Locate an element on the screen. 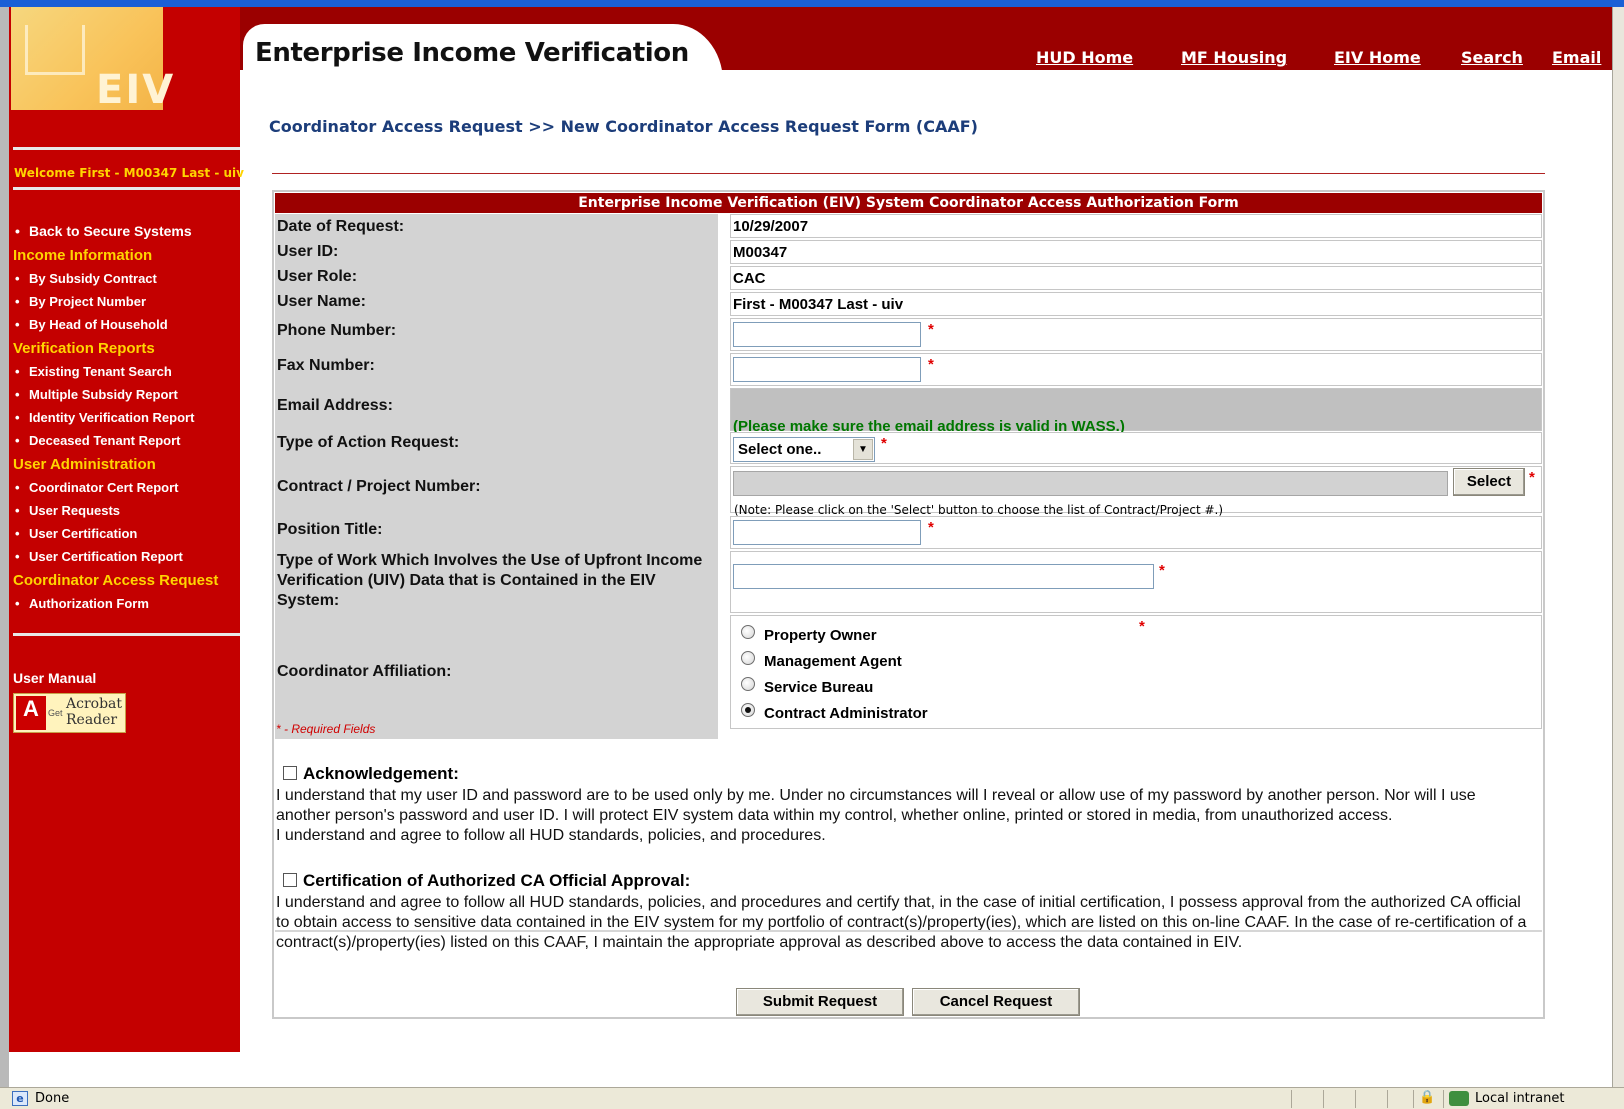 Image resolution: width=1624 pixels, height=1109 pixels. nav-existing-tenant-search: • Existing Tenant Search is located at coordinates (93, 371).